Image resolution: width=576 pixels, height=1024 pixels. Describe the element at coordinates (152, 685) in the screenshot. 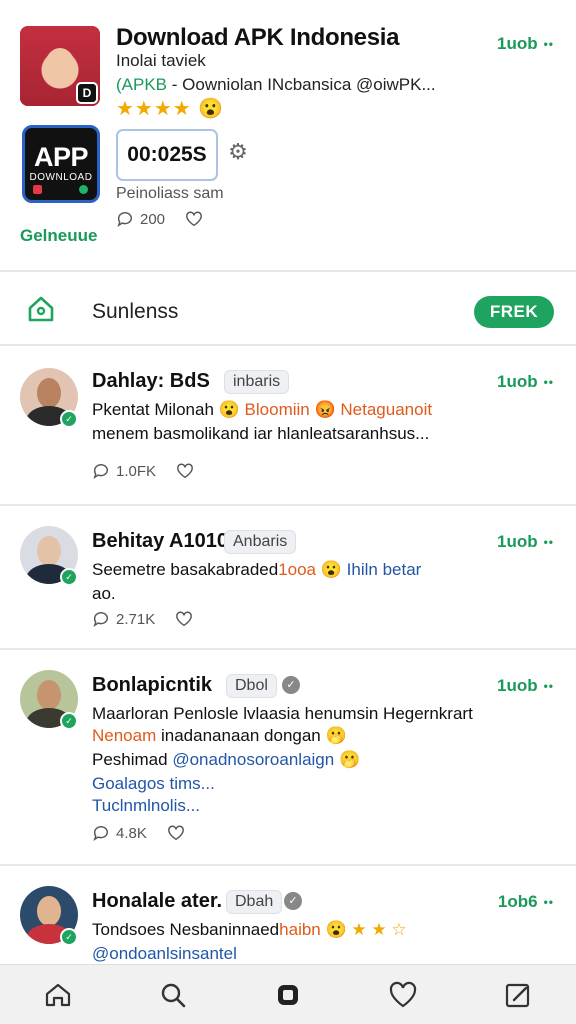

I see `post-author: Bonlapicntik` at that location.